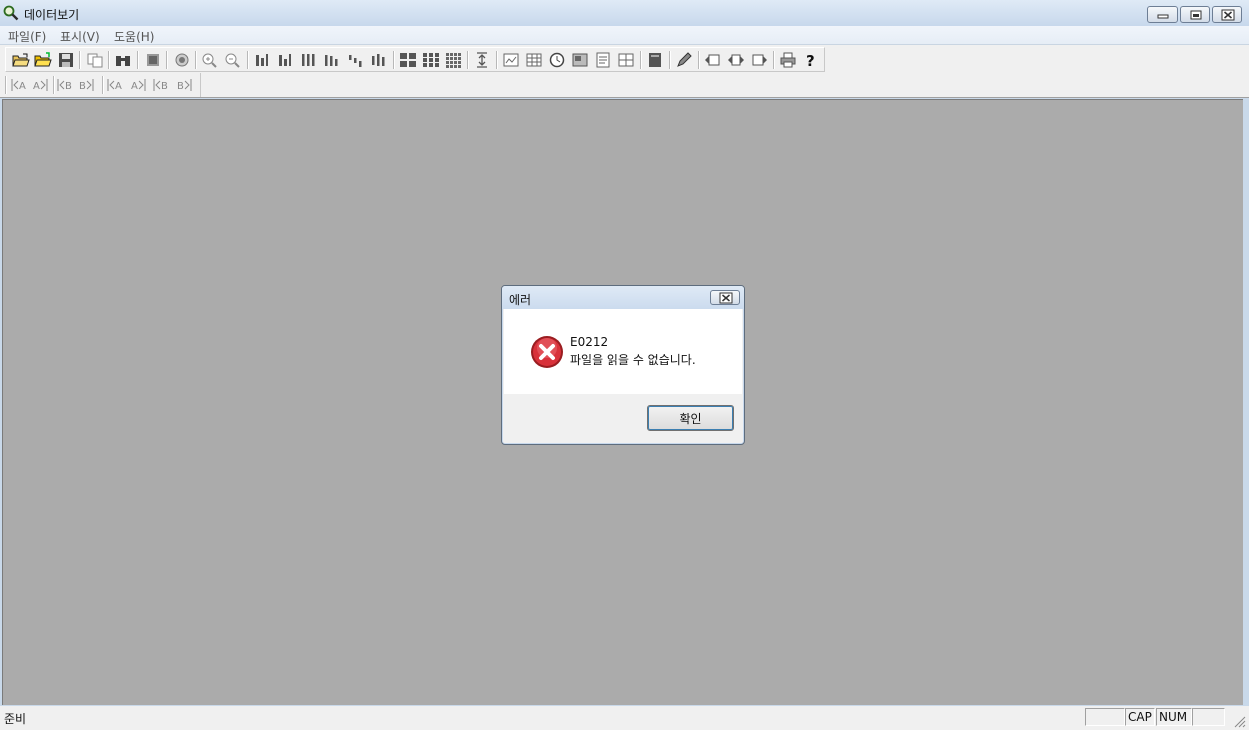 The height and width of the screenshot is (730, 1249). What do you see at coordinates (355, 60) in the screenshot?
I see `bars-stepped-icon` at bounding box center [355, 60].